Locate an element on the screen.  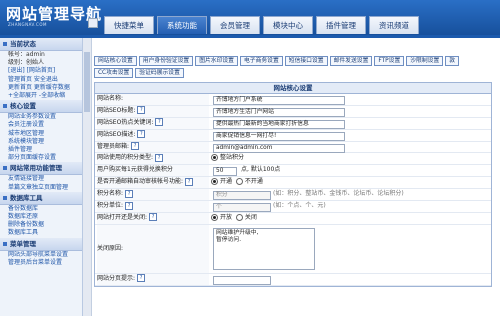
radio-label: 整站积分 is located at coordinates (232, 158).